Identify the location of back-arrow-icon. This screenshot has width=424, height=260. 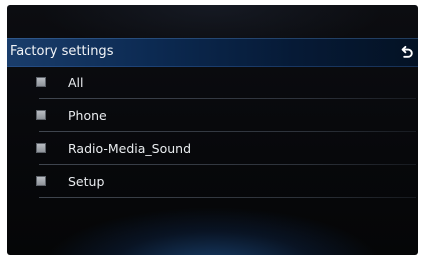
(407, 52).